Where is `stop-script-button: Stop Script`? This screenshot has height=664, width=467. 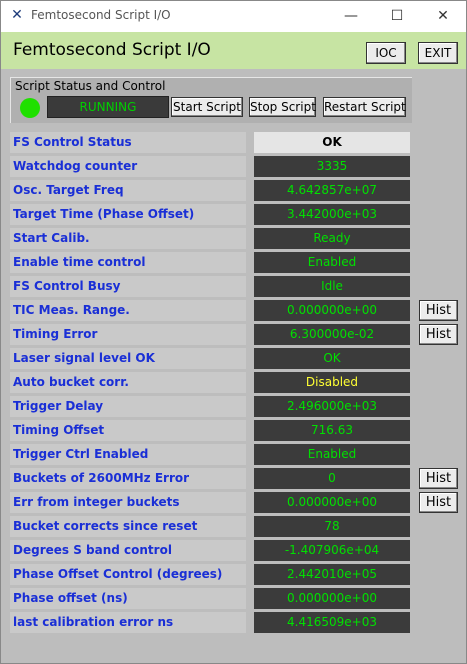
stop-script-button: Stop Script is located at coordinates (282, 107).